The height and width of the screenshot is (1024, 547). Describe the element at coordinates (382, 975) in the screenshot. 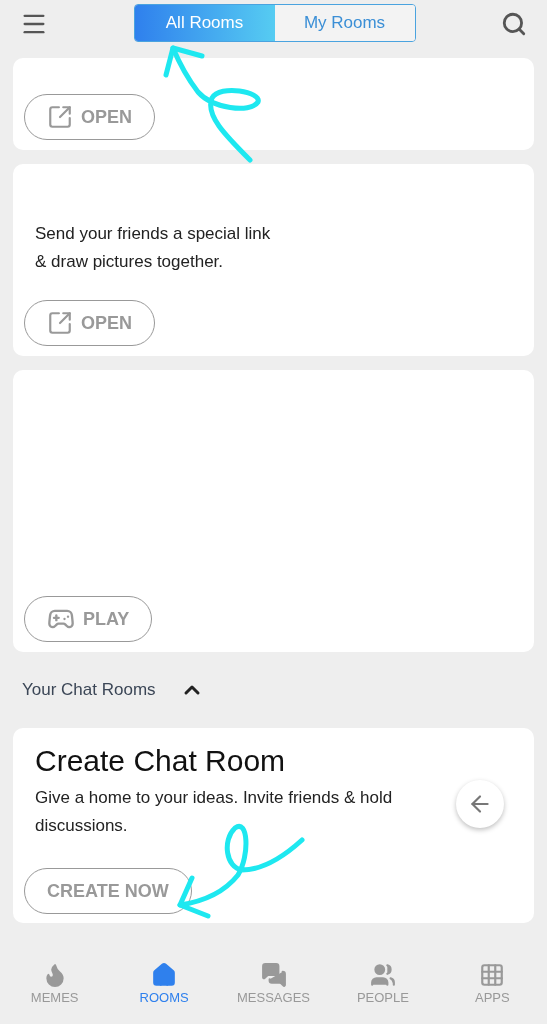

I see `people-icon` at that location.